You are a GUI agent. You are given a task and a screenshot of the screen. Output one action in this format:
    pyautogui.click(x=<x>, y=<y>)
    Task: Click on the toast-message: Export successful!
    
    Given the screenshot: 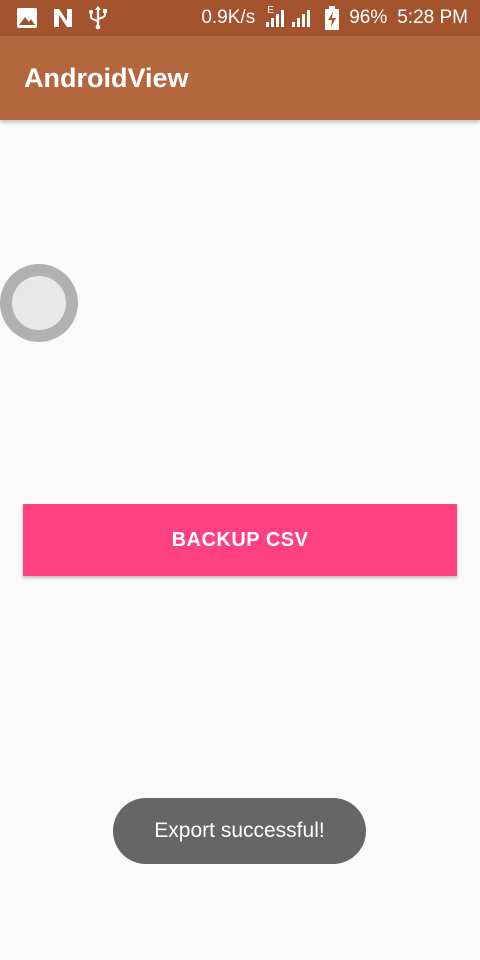 What is the action you would take?
    pyautogui.click(x=239, y=831)
    